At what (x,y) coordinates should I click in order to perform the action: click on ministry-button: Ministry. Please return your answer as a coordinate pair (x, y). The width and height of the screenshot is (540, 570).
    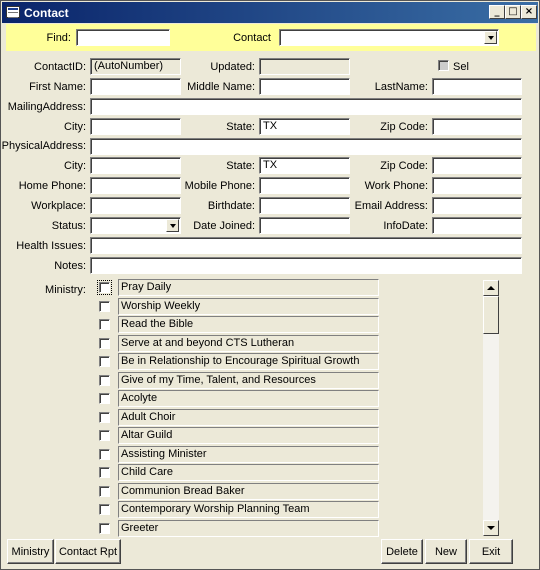
    Looking at the image, I should click on (30, 551).